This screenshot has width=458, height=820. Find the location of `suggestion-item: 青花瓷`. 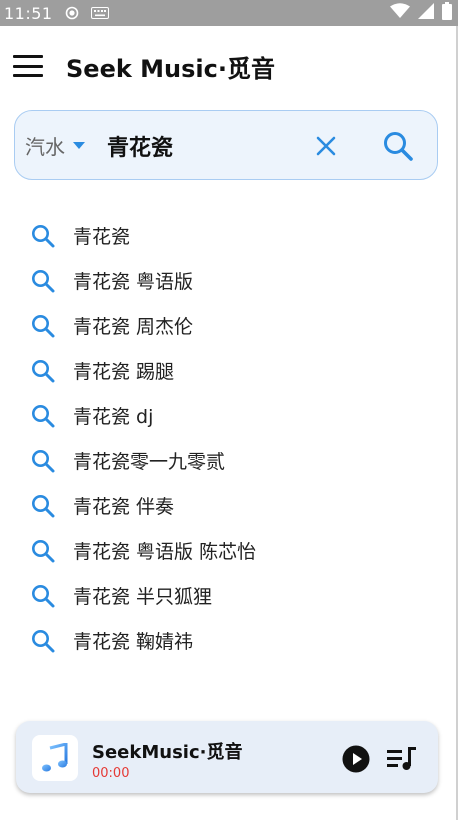

suggestion-item: 青花瓷 is located at coordinates (229, 235).